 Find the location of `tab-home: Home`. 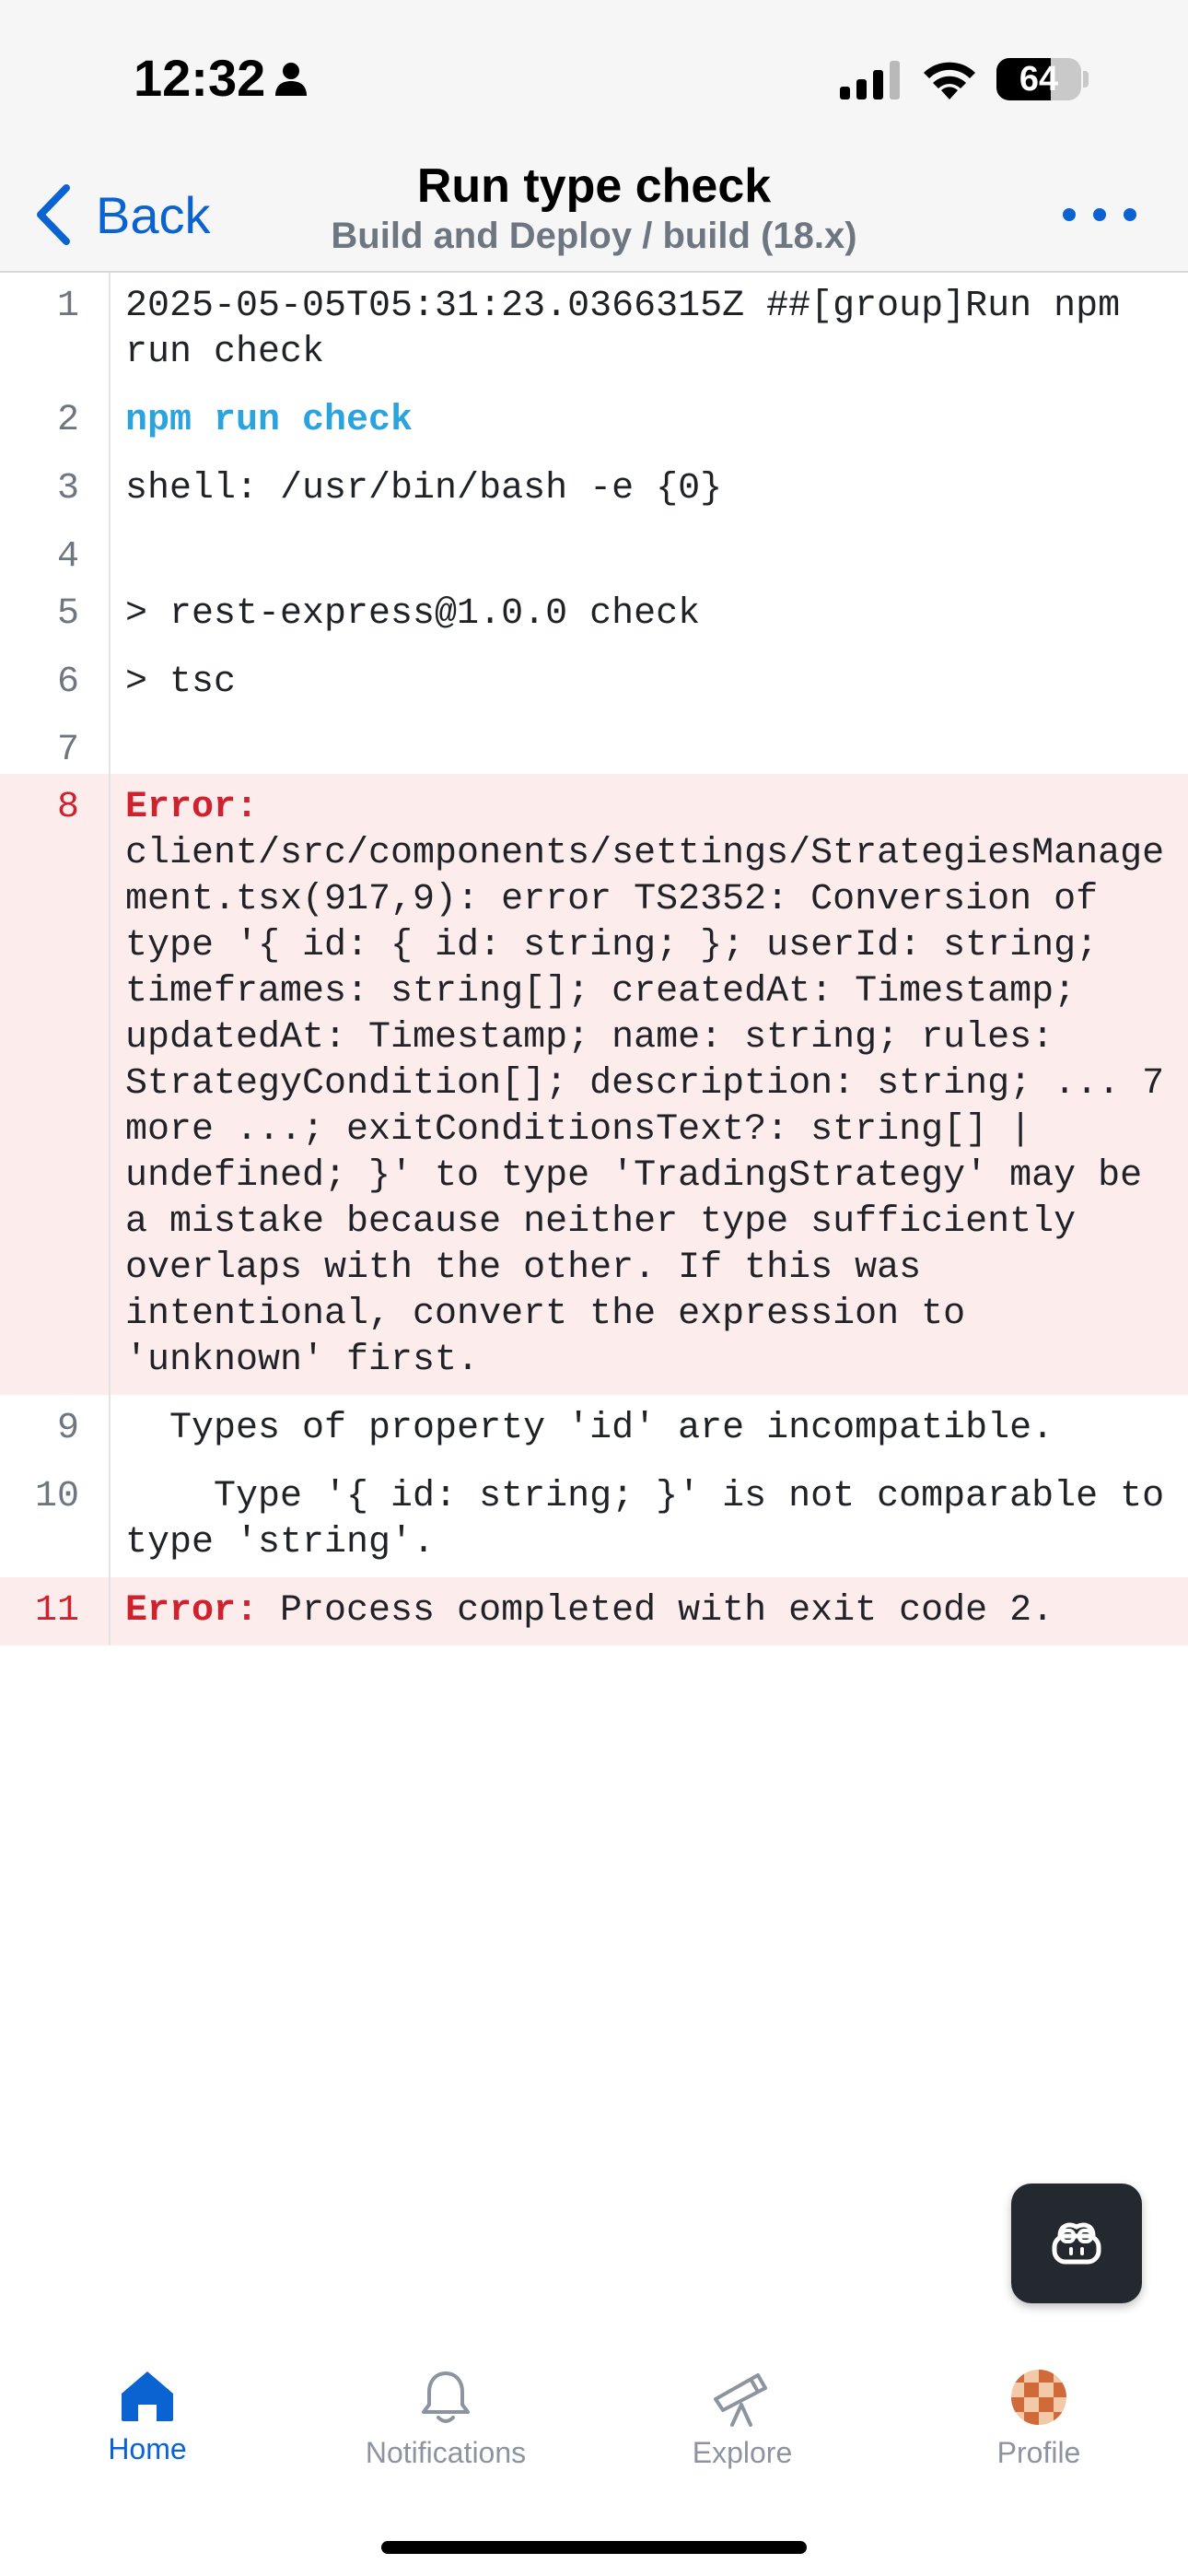

tab-home: Home is located at coordinates (147, 2432).